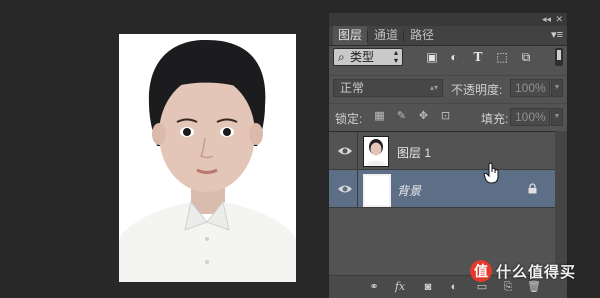  What do you see at coordinates (341, 57) in the screenshot?
I see `search-icon: ⌕` at bounding box center [341, 57].